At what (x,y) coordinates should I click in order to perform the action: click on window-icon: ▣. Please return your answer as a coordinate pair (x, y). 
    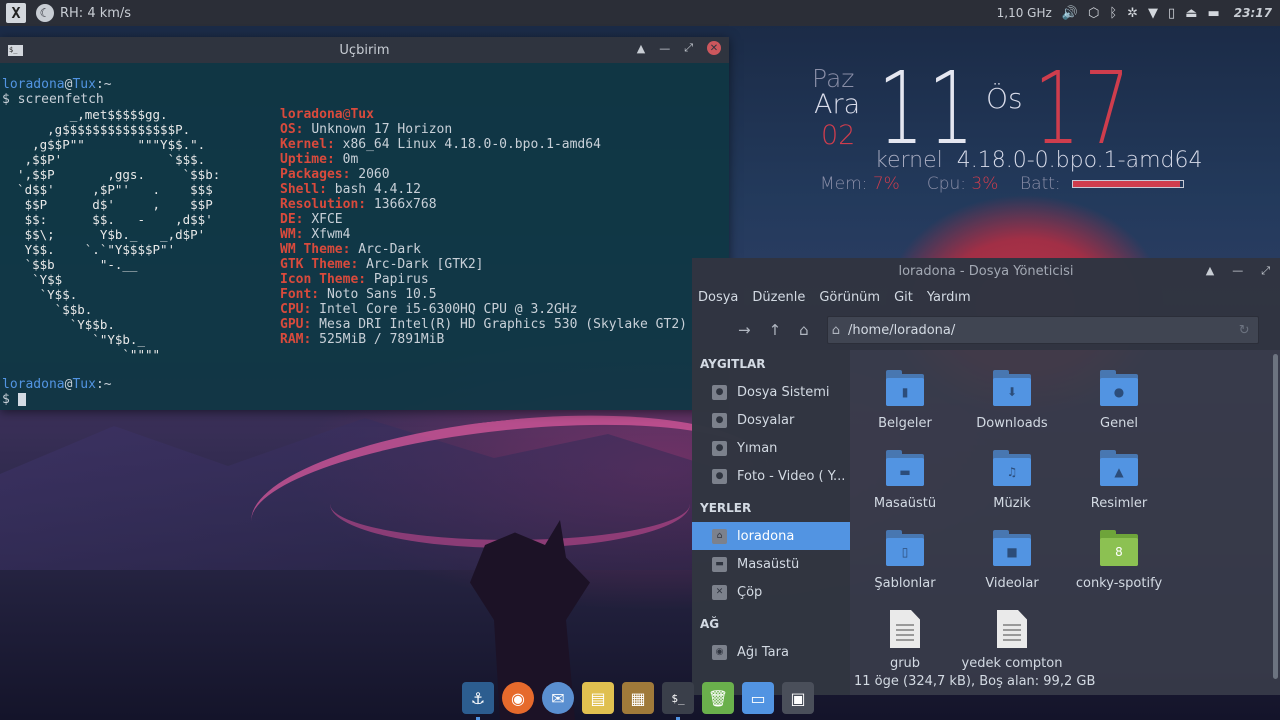
    Looking at the image, I should click on (798, 698).